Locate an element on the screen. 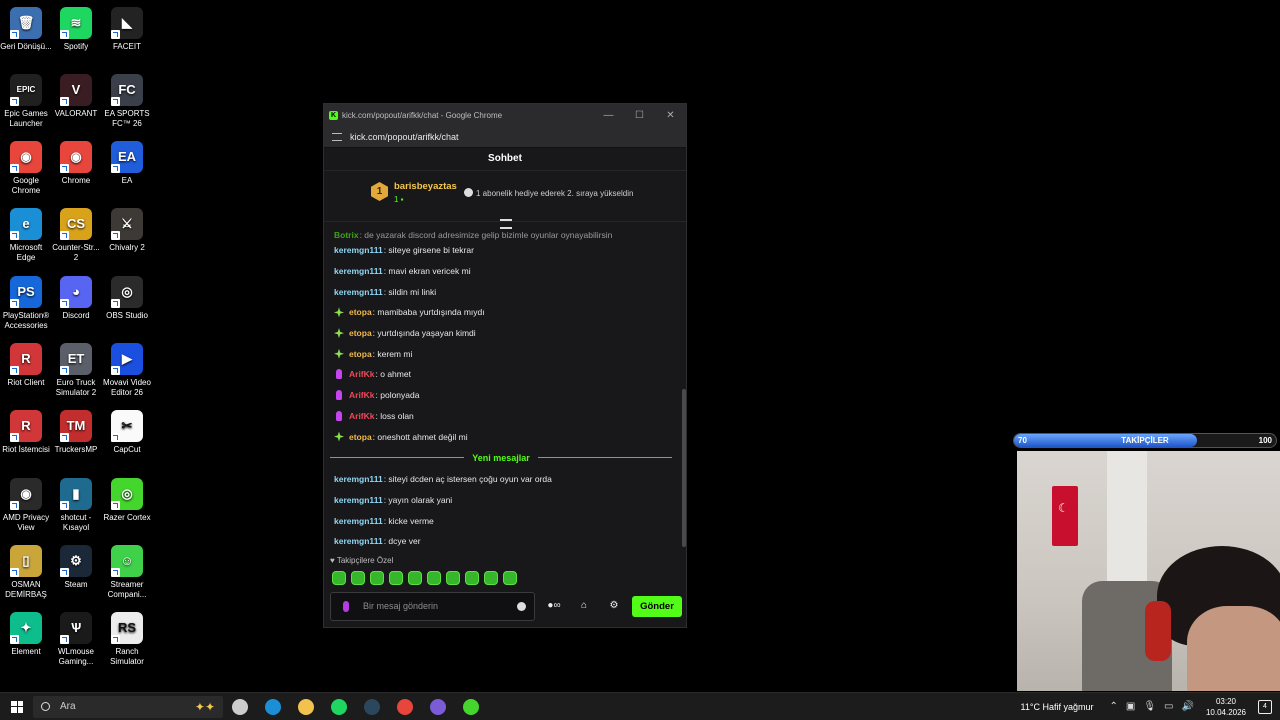 This screenshot has height=720, width=1280. desktop-icon: ◣ FACEIT is located at coordinates (127, 29).